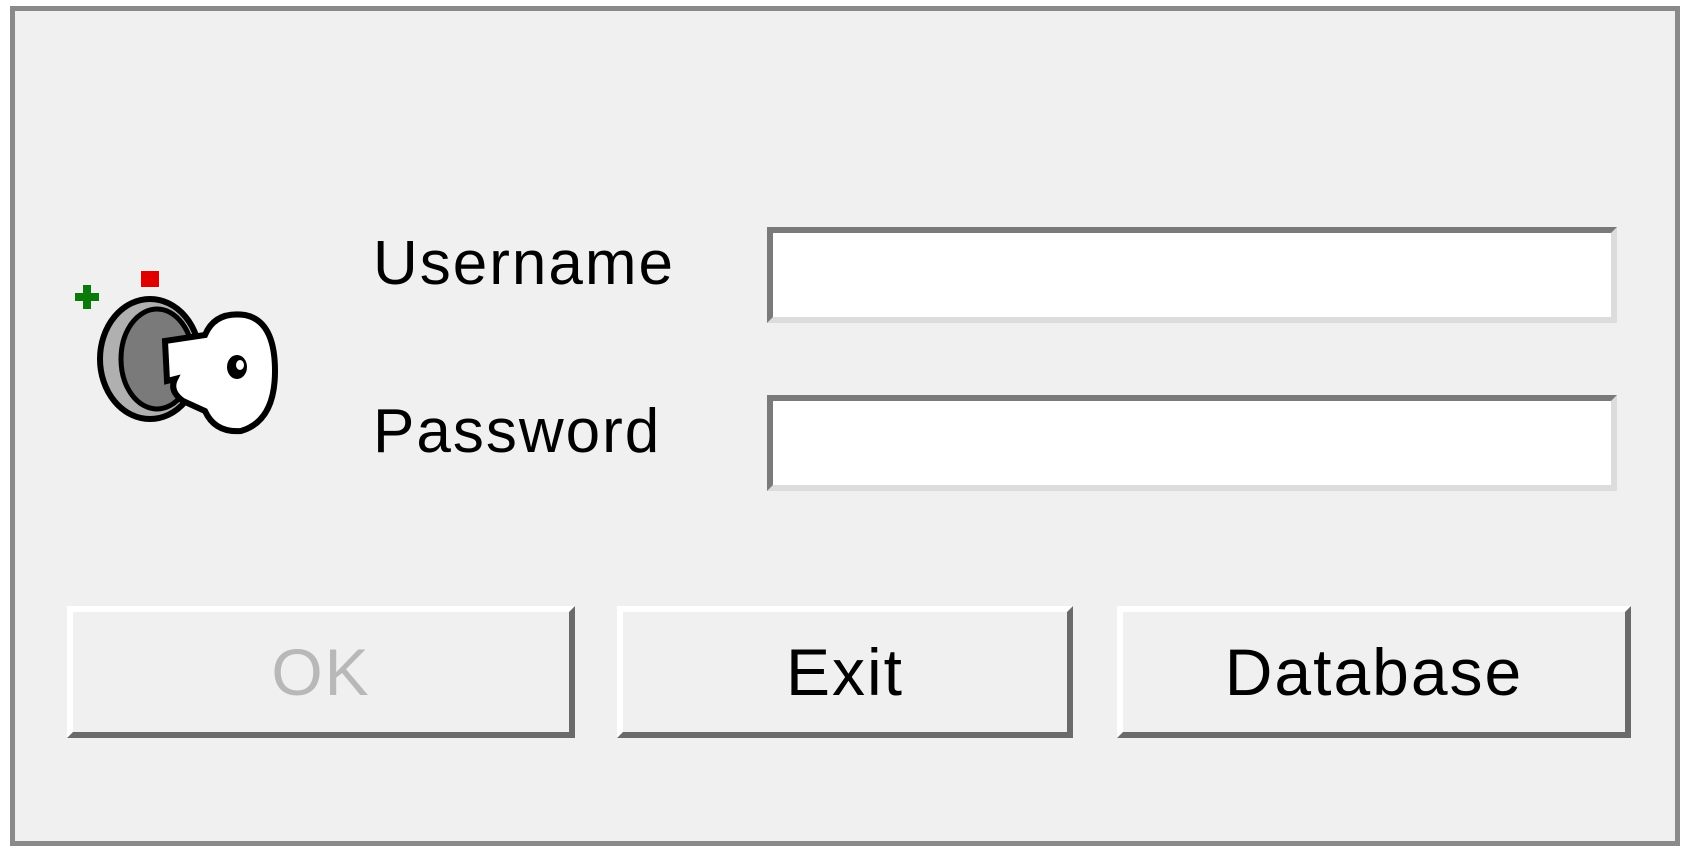 Image resolution: width=1690 pixels, height=851 pixels. I want to click on green-plus-marker, so click(87, 297).